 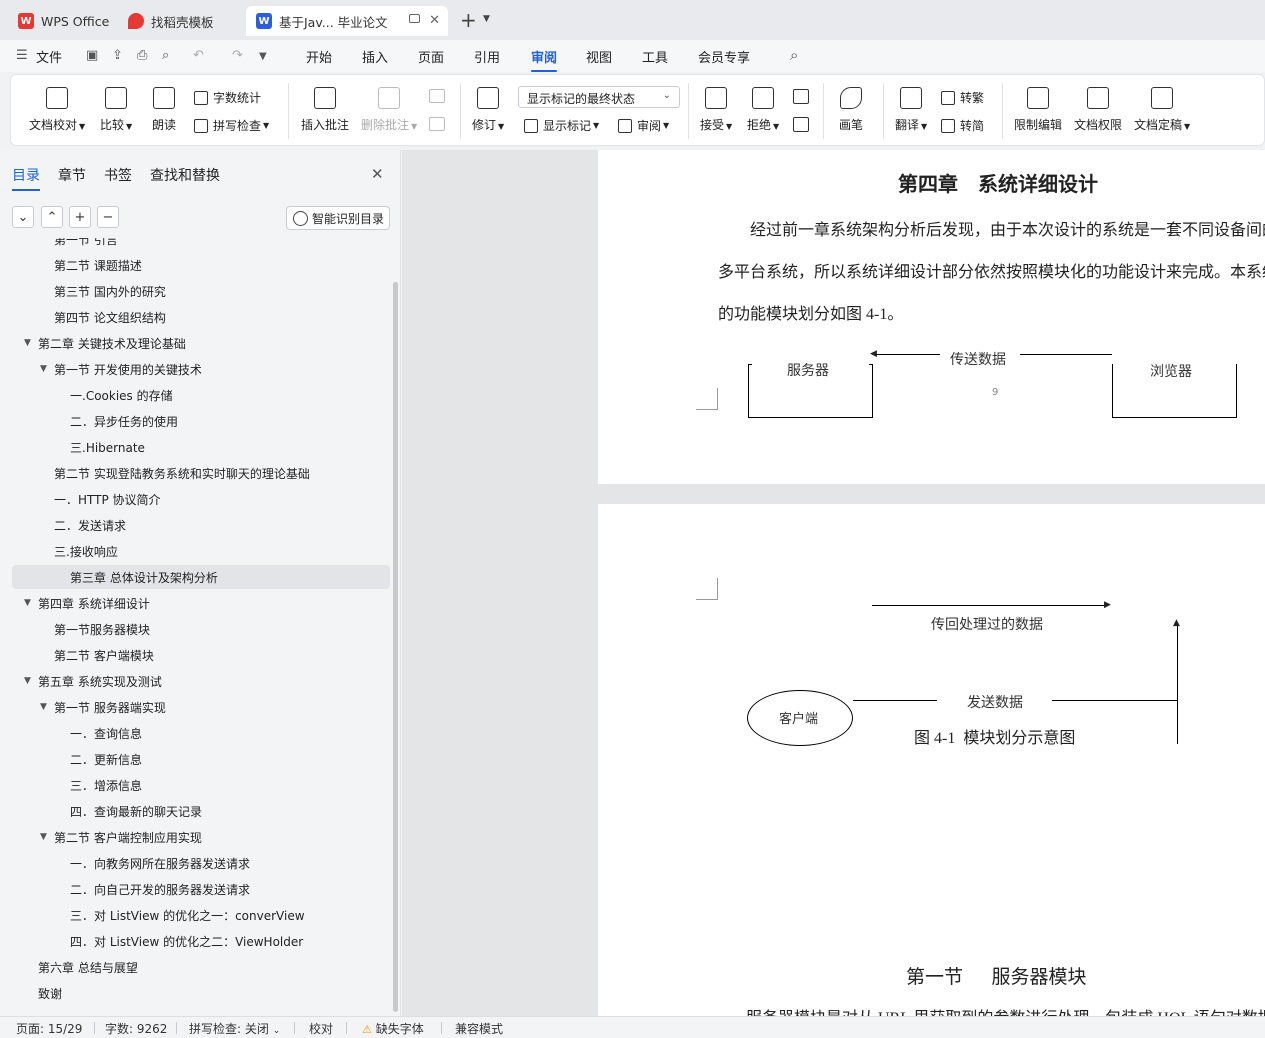 What do you see at coordinates (599, 56) in the screenshot?
I see `menu-view: 视图` at bounding box center [599, 56].